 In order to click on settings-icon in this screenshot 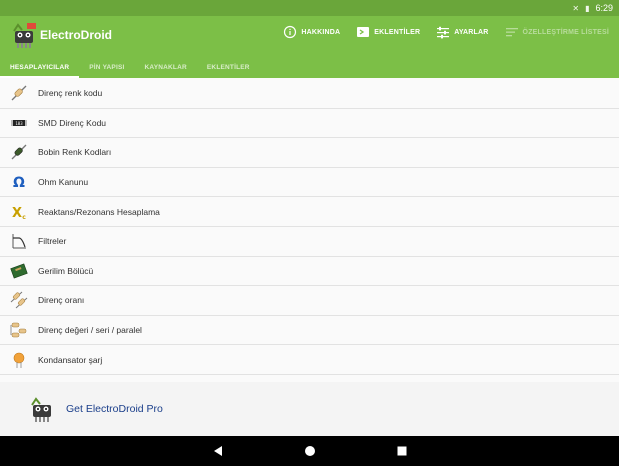, I will do `click(443, 32)`.